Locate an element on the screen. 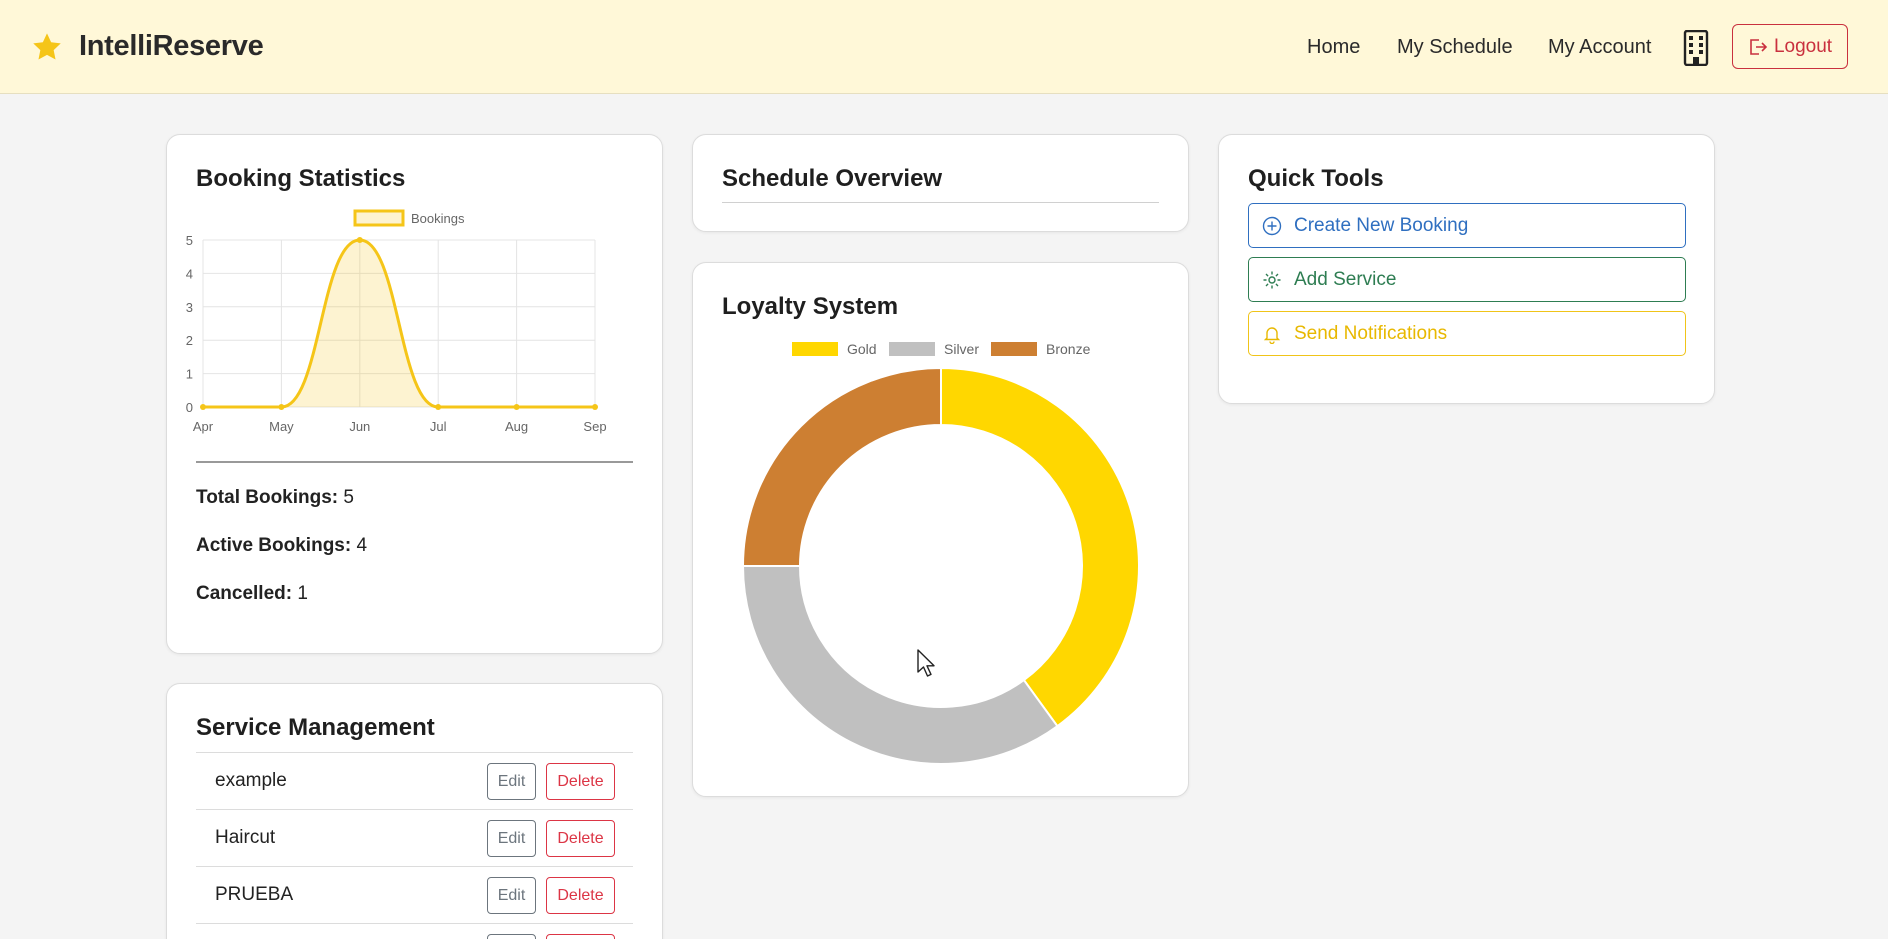  legend-label: Bookings is located at coordinates (438, 218).